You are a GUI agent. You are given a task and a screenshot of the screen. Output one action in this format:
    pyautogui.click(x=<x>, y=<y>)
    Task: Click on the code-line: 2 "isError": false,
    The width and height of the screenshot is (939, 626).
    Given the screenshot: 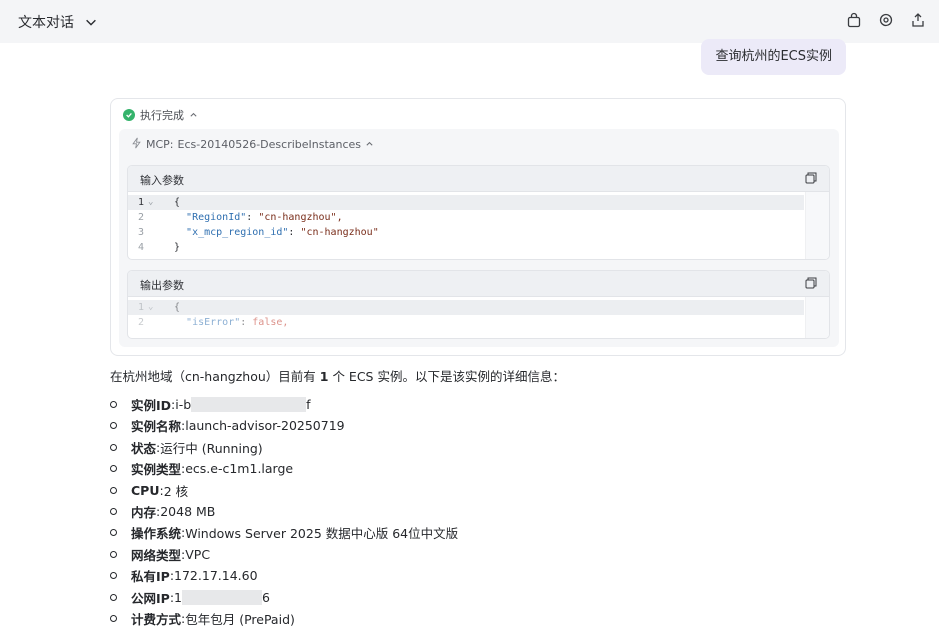 What is the action you would take?
    pyautogui.click(x=213, y=322)
    